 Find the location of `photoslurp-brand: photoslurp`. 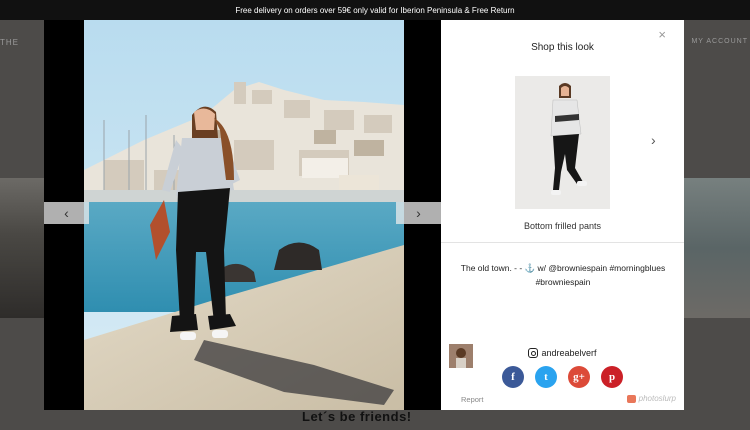

photoslurp-brand: photoslurp is located at coordinates (651, 398).